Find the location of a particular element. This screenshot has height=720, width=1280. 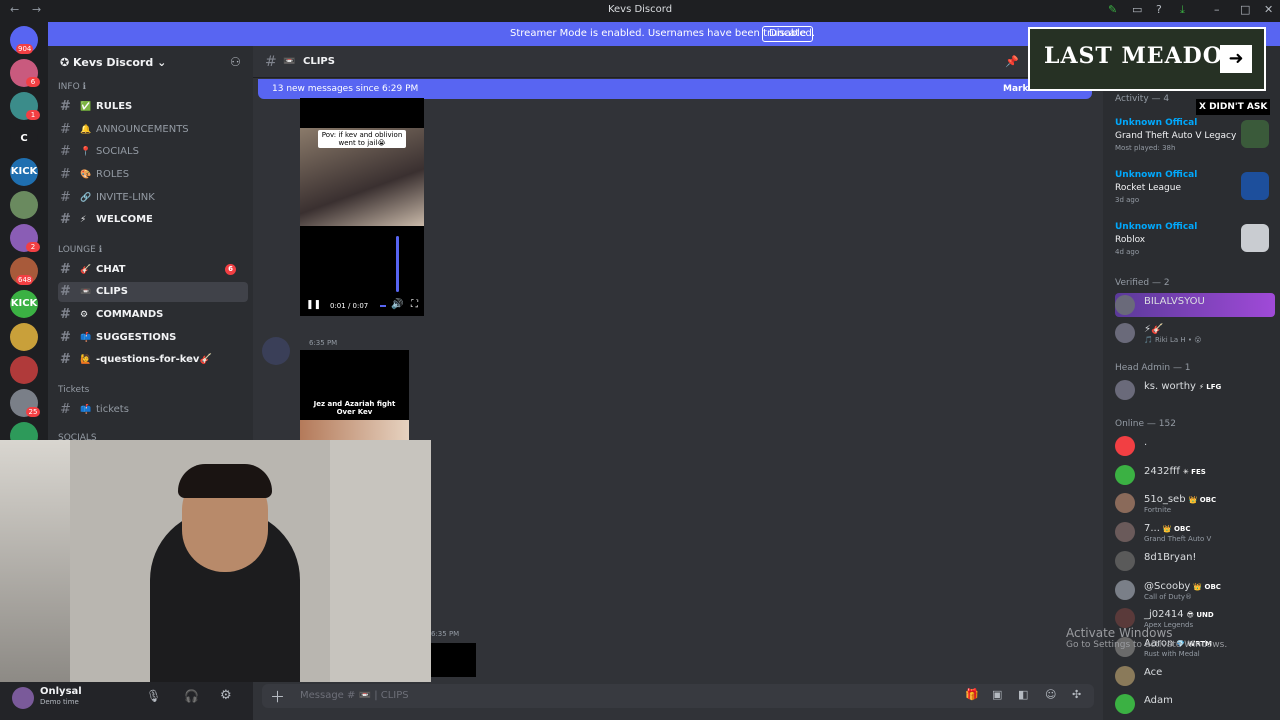

channel-header: # 📼 CLIPS 📌 is located at coordinates (678, 62).